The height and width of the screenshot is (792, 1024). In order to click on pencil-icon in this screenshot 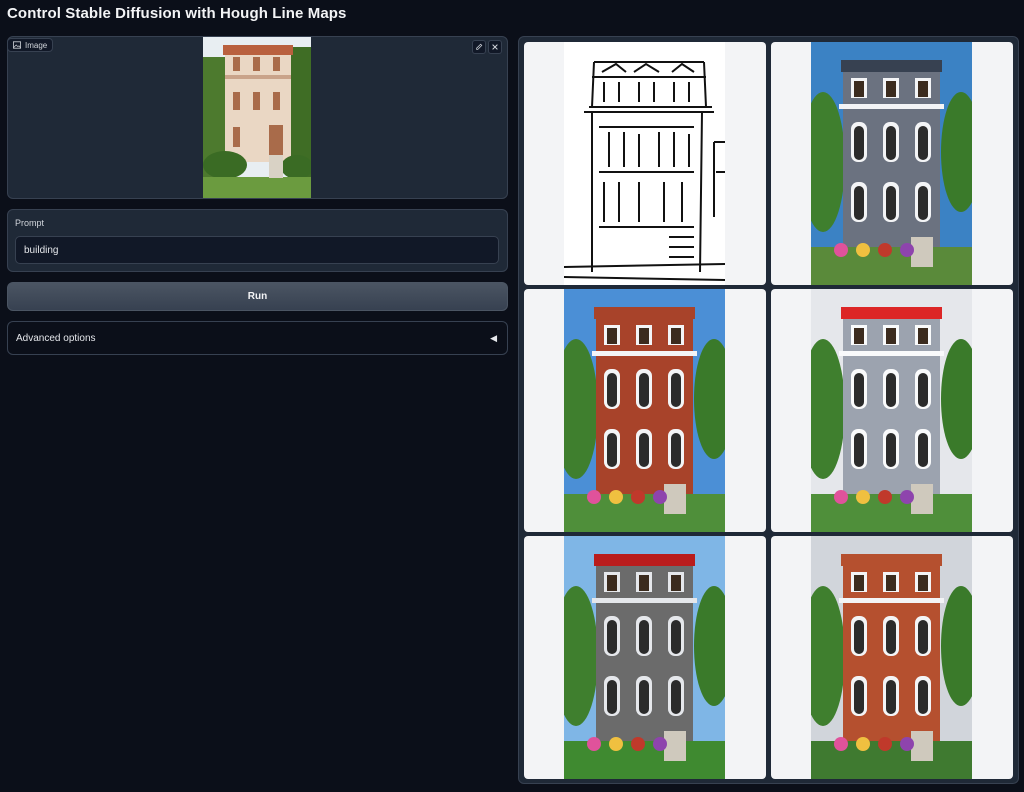, I will do `click(479, 46)`.